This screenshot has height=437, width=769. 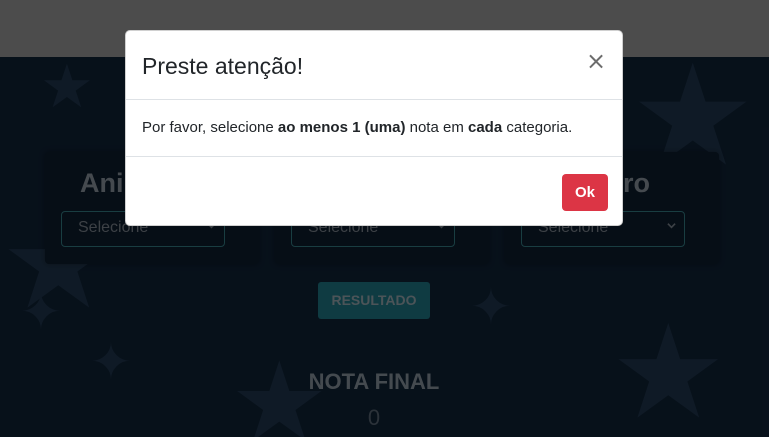 I want to click on modal-header: Preste atenção! ×, so click(x=374, y=65).